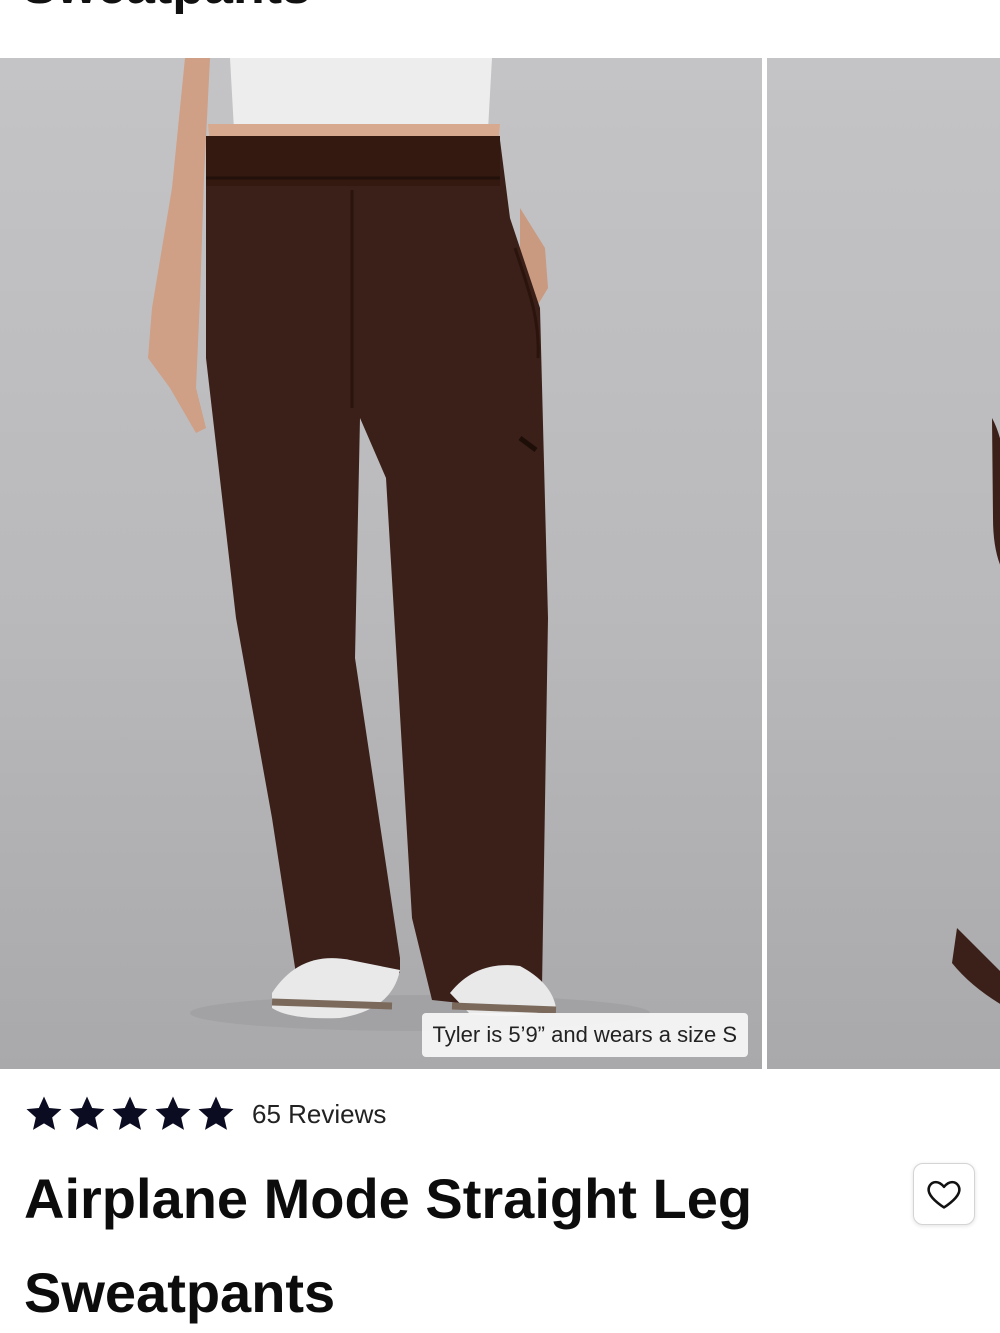  Describe the element at coordinates (976, 711) in the screenshot. I see `product-photo-illustration-next` at that location.